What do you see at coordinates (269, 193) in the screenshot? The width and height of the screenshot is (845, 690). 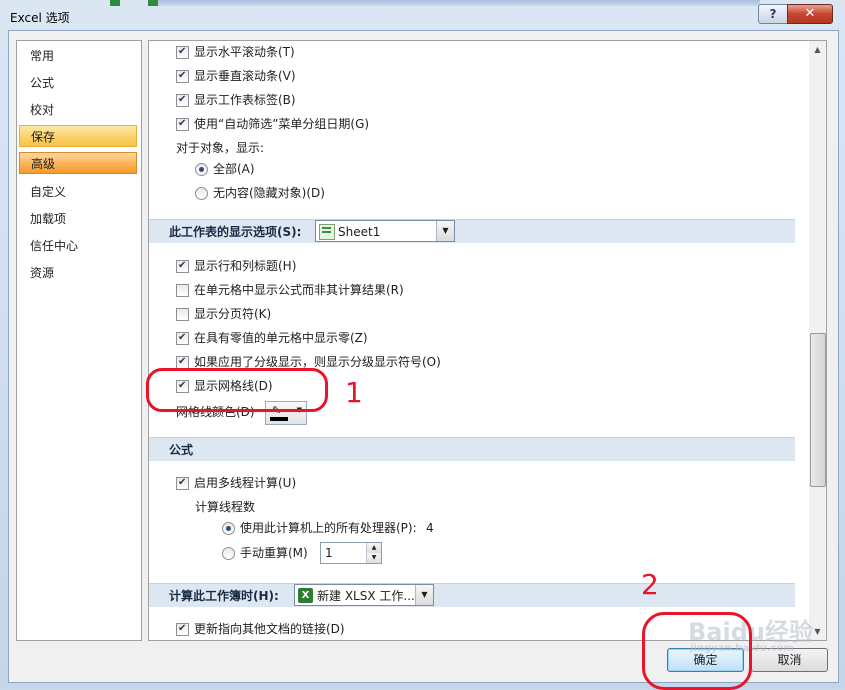 I see `option-label: 无内容(隐藏对象)(D)` at bounding box center [269, 193].